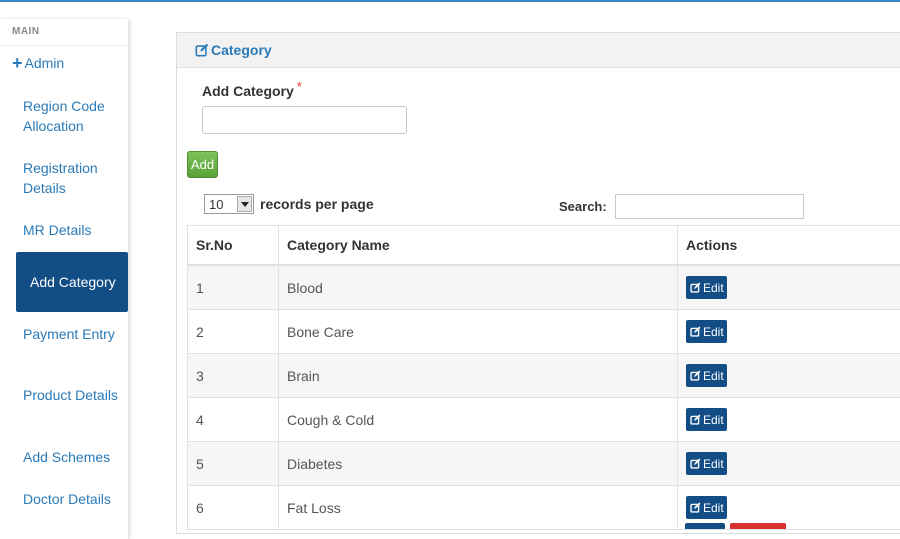 Image resolution: width=900 pixels, height=539 pixels. I want to click on top-accent-line, so click(450, 1).